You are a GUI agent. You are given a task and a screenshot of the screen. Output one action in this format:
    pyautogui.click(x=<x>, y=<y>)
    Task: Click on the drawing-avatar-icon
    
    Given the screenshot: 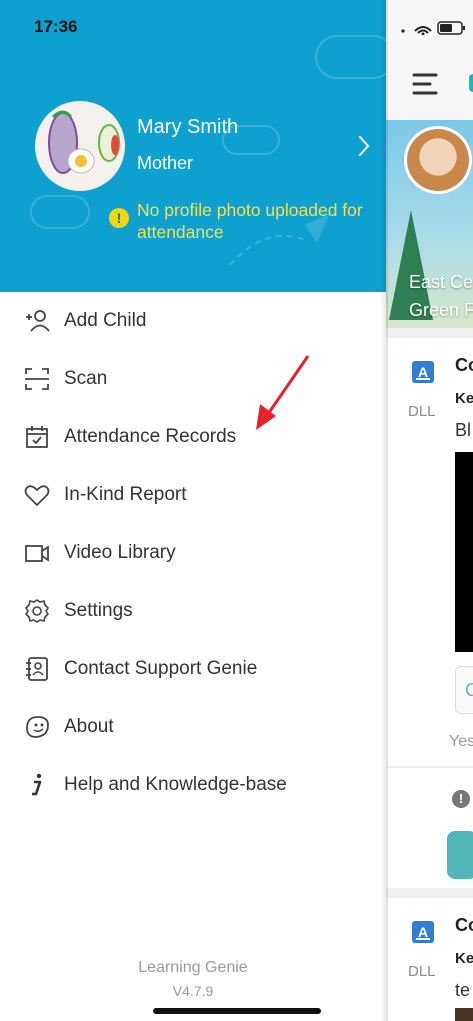 What is the action you would take?
    pyautogui.click(x=84, y=142)
    